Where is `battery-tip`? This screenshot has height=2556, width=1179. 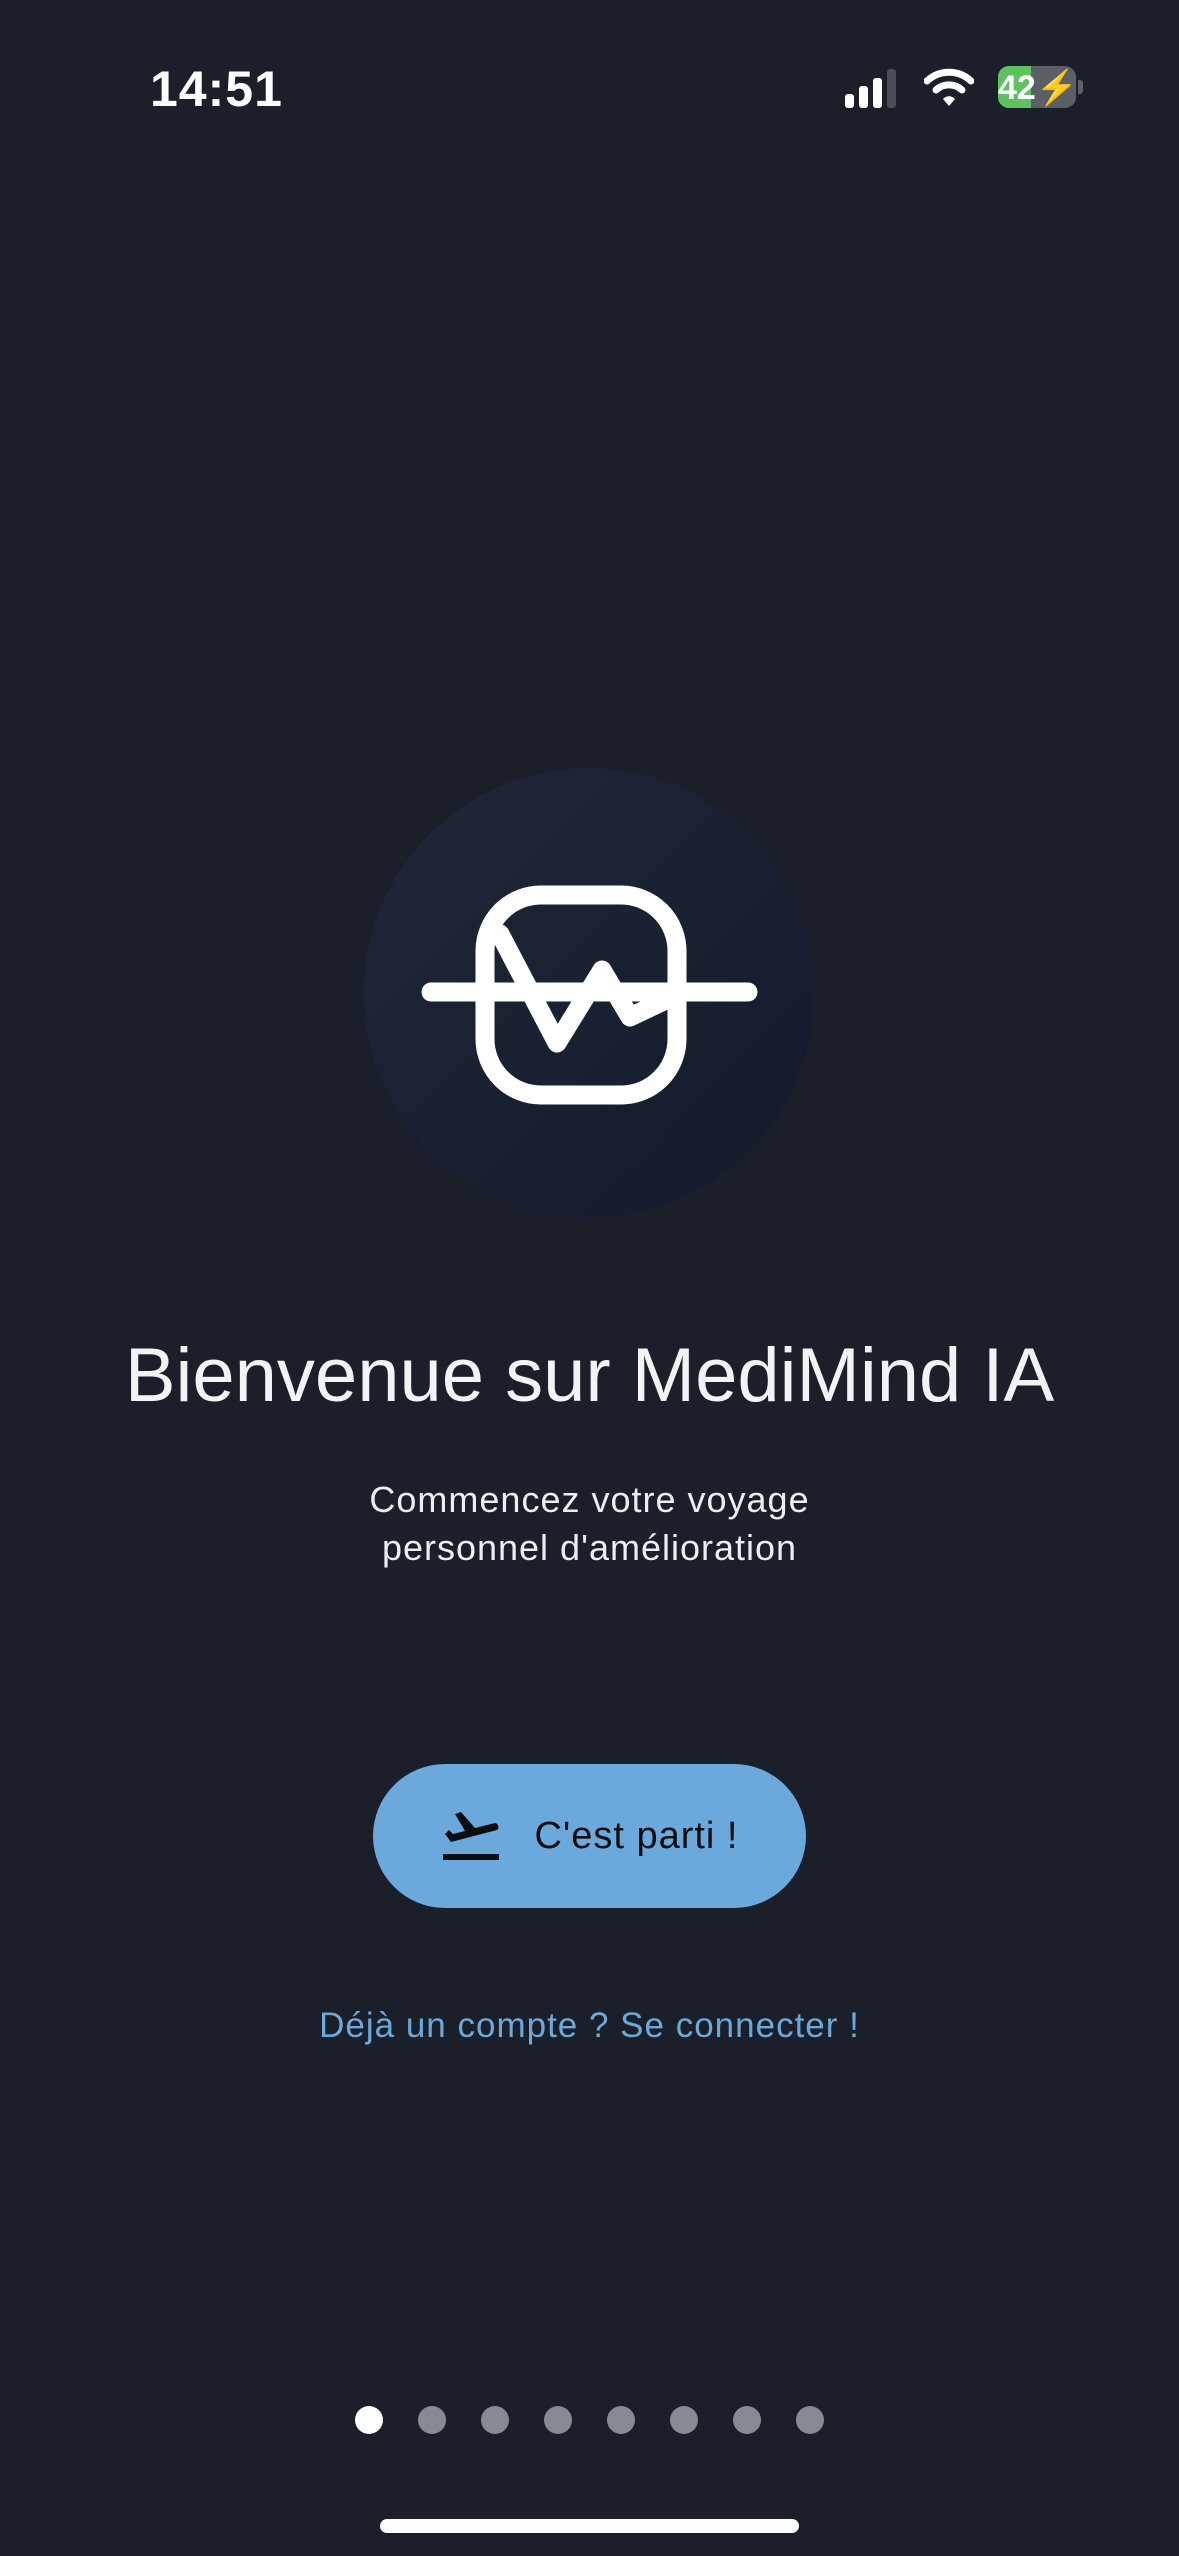 battery-tip is located at coordinates (1080, 87).